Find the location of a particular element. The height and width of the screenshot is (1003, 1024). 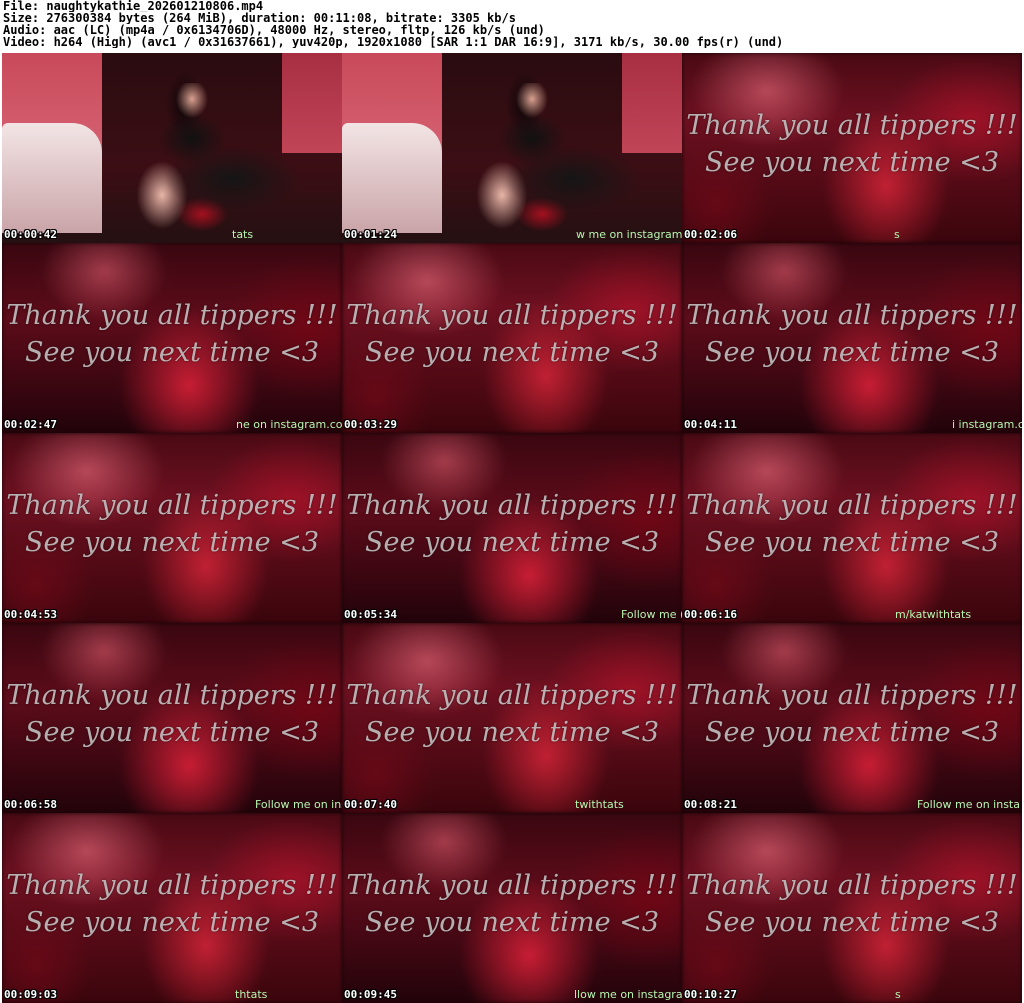

ticker-text: ne on instagram.cor is located at coordinates (289, 424).